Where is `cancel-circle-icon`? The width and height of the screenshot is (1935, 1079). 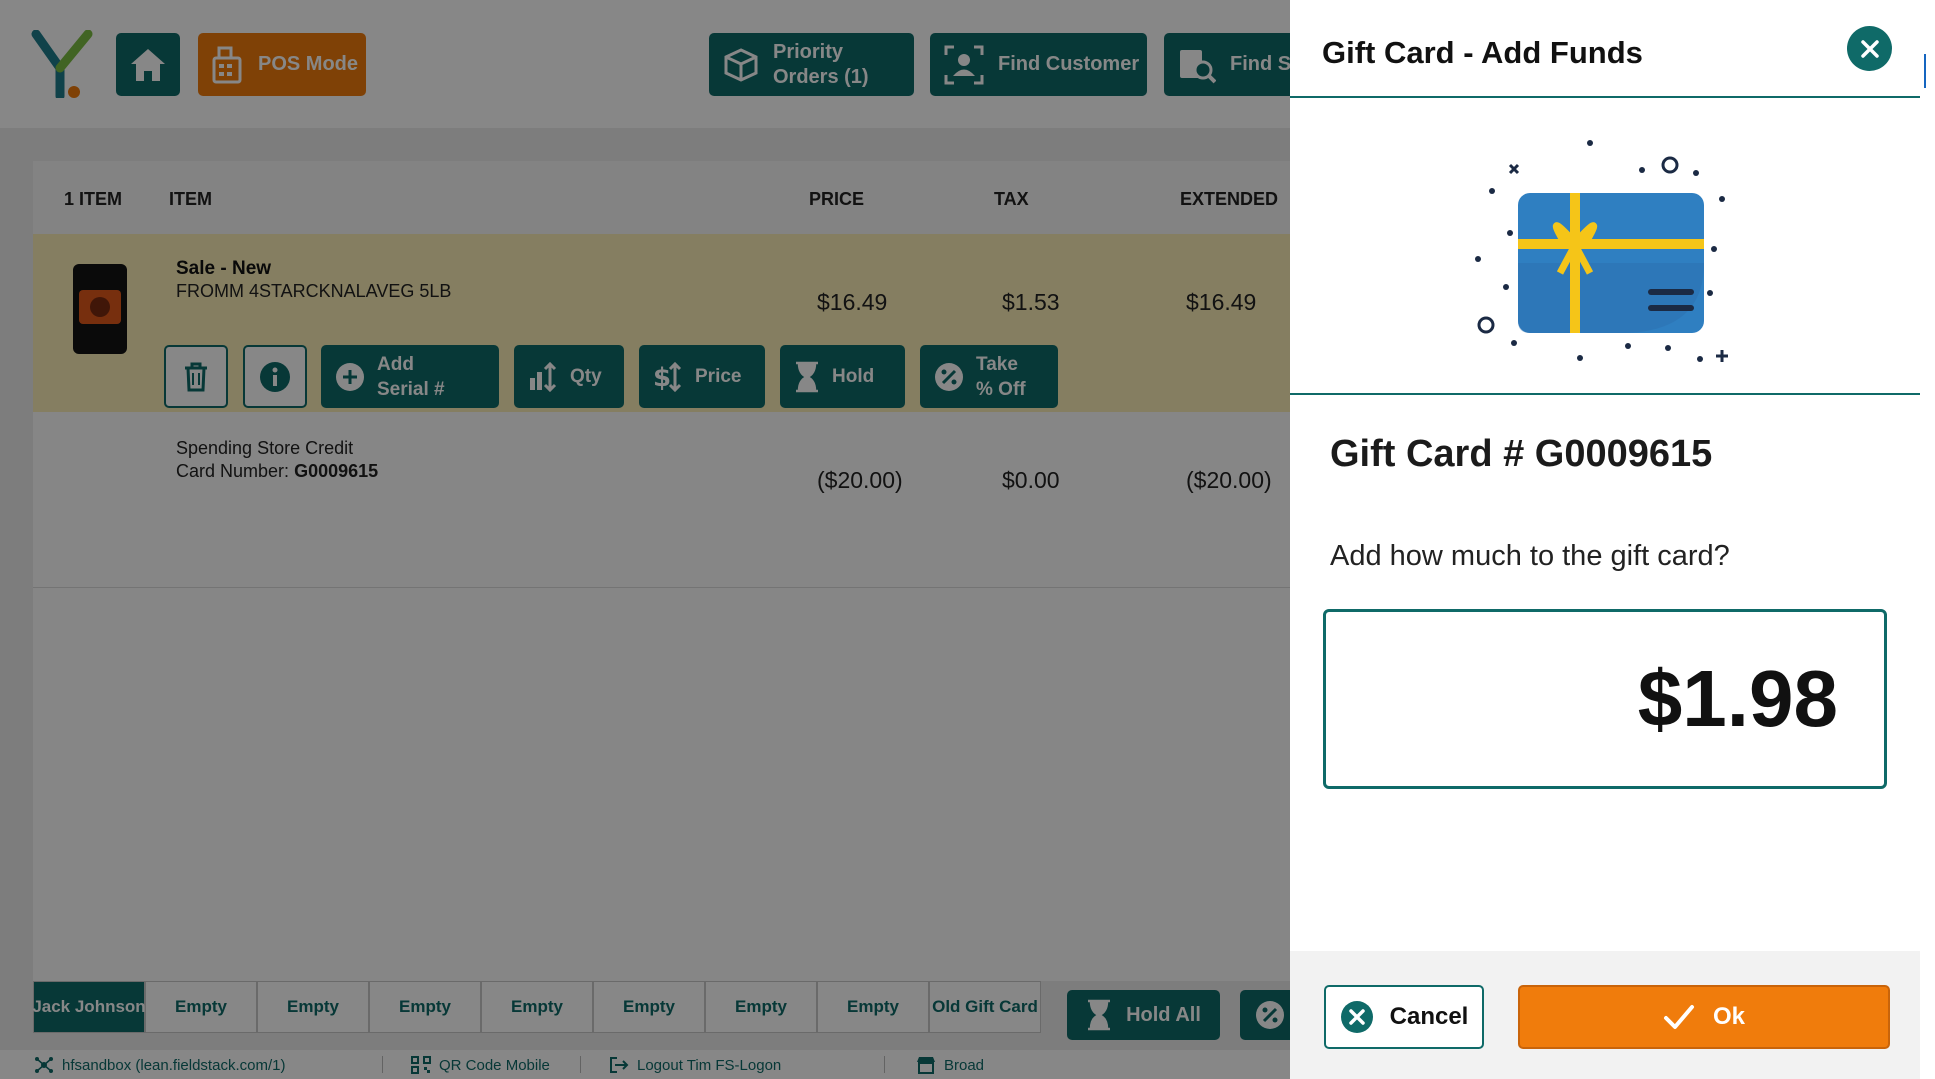
cancel-circle-icon is located at coordinates (1356, 1017).